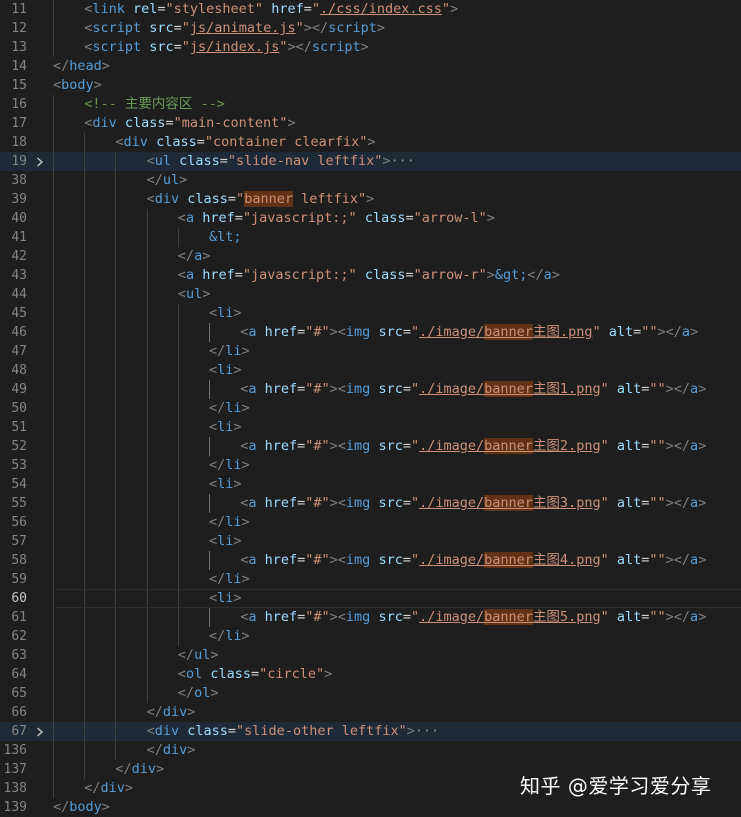 Image resolution: width=741 pixels, height=817 pixels. Describe the element at coordinates (337, 332) in the screenshot. I see `tag-bracket: ><` at that location.